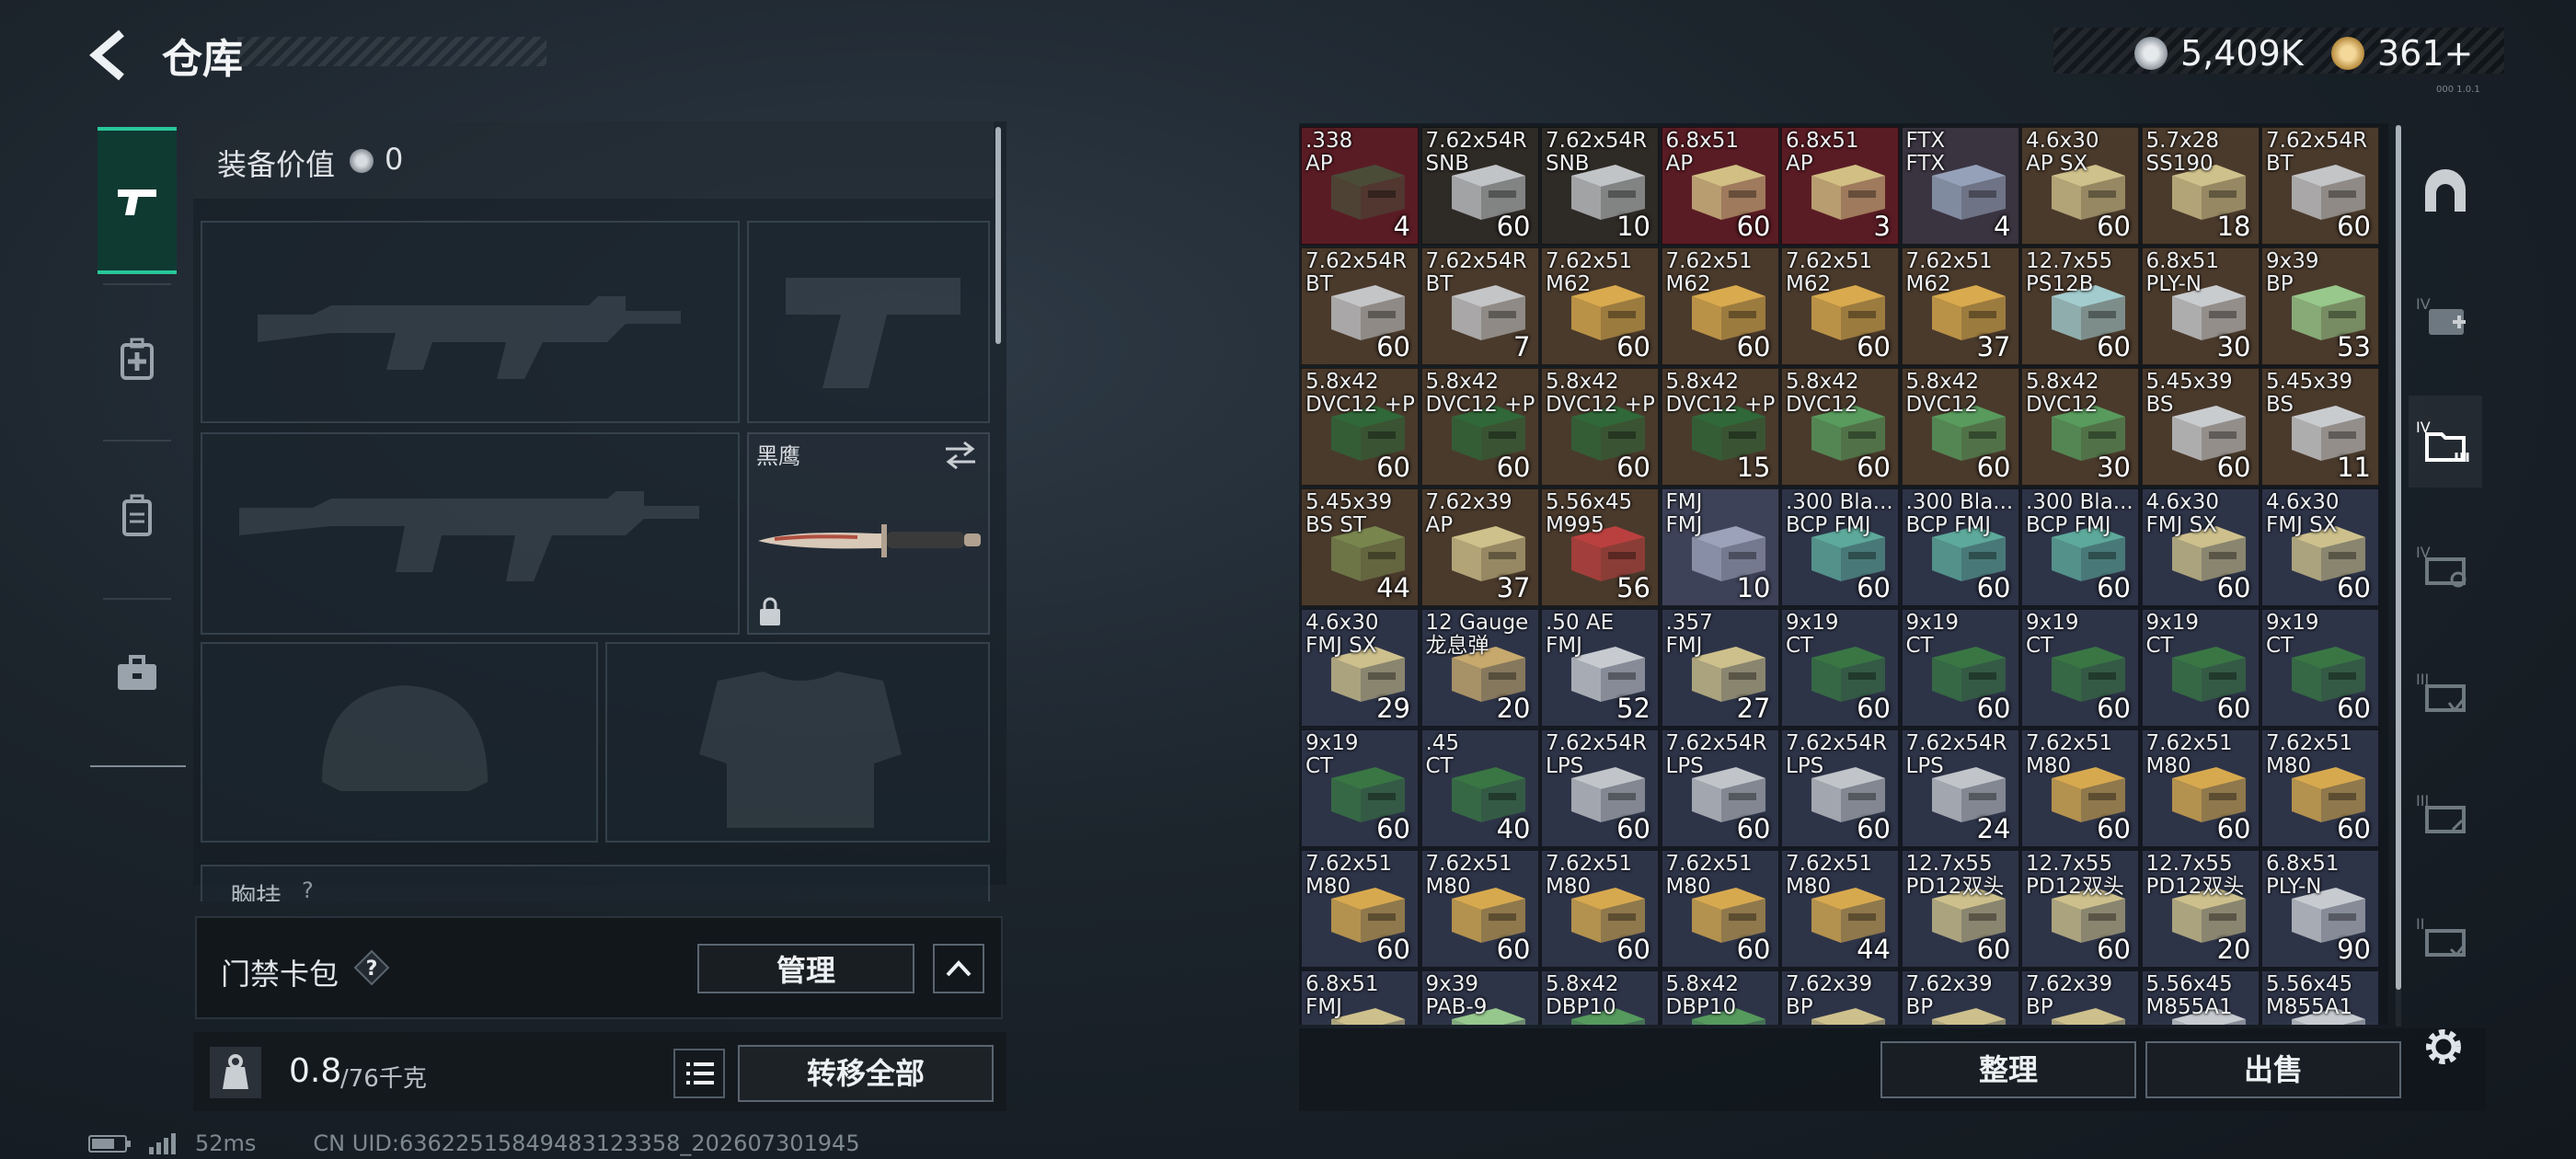 The height and width of the screenshot is (1159, 2576). Describe the element at coordinates (1840, 909) in the screenshot. I see `storage-item: 7.62x51 M80 44` at that location.